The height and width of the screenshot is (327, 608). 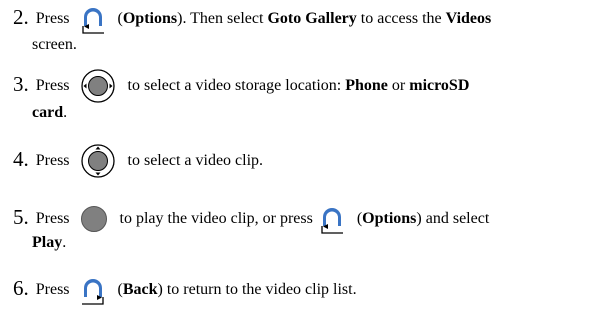 What do you see at coordinates (93, 292) in the screenshot?
I see `back-soft-key-icon` at bounding box center [93, 292].